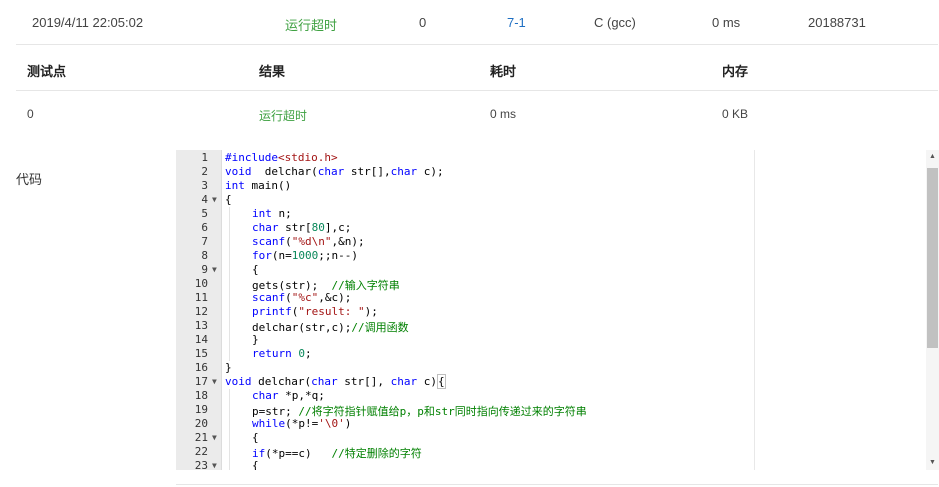  I want to click on code-token: scanf, so click(269, 297).